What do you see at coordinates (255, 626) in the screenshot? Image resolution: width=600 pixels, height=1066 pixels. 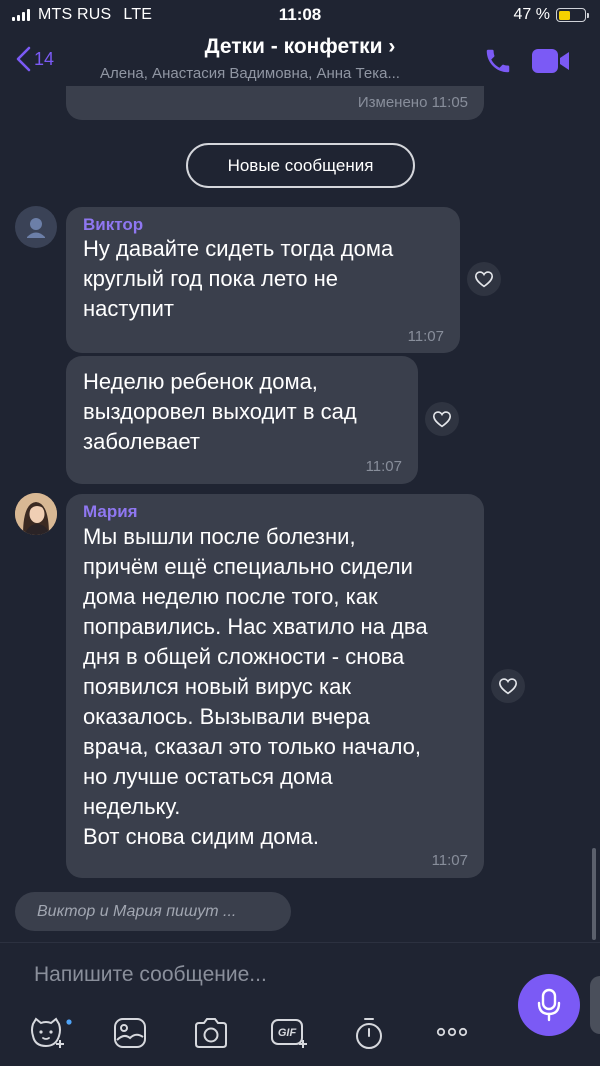 I see `message-line: поправились. Нас хватило на два` at bounding box center [255, 626].